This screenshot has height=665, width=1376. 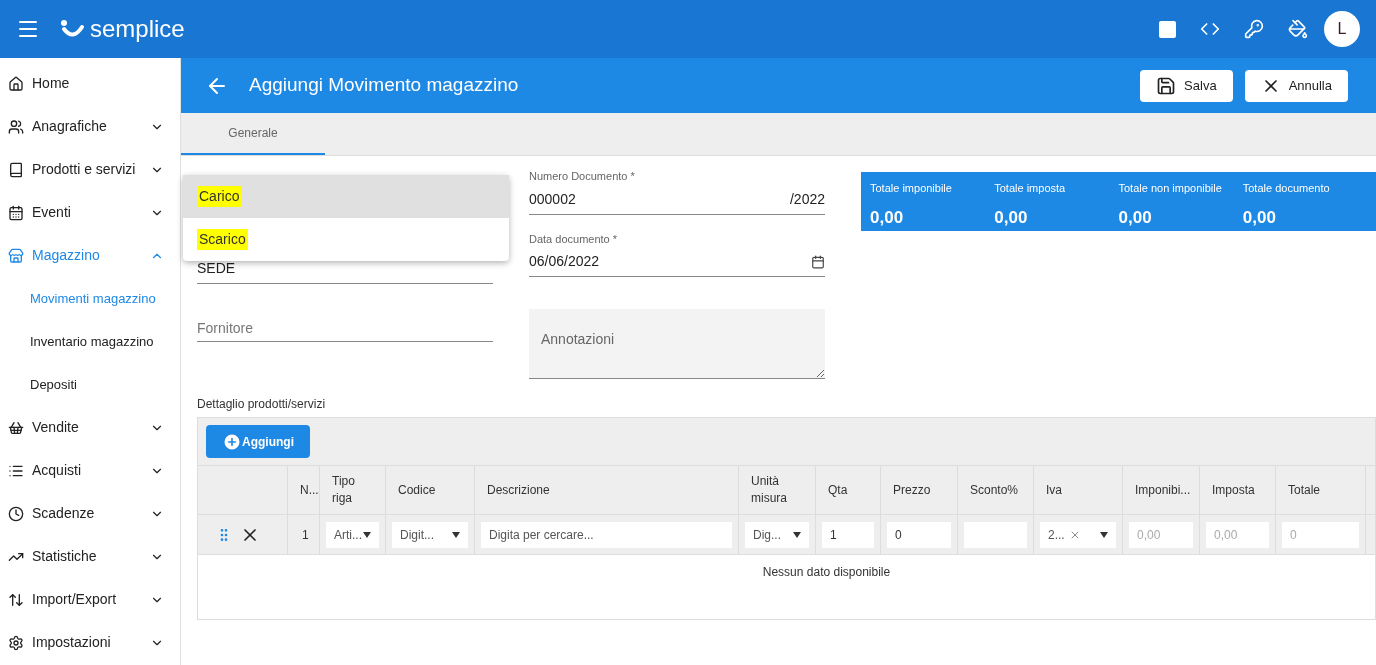 I want to click on sidebar-item: Anagrafiche, so click(x=90, y=126).